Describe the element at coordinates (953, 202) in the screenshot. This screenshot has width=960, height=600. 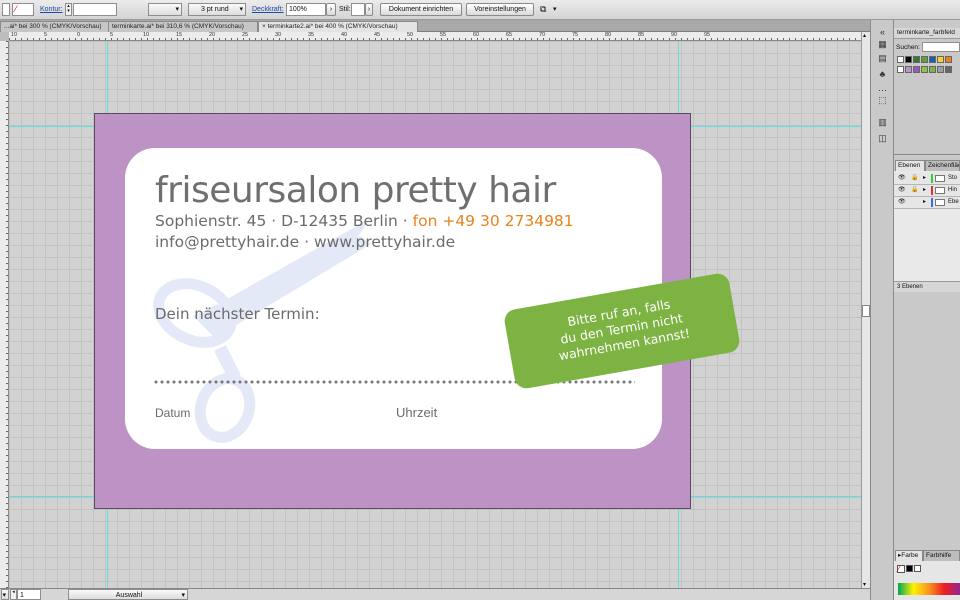
I see `layer-name: Ebe` at that location.